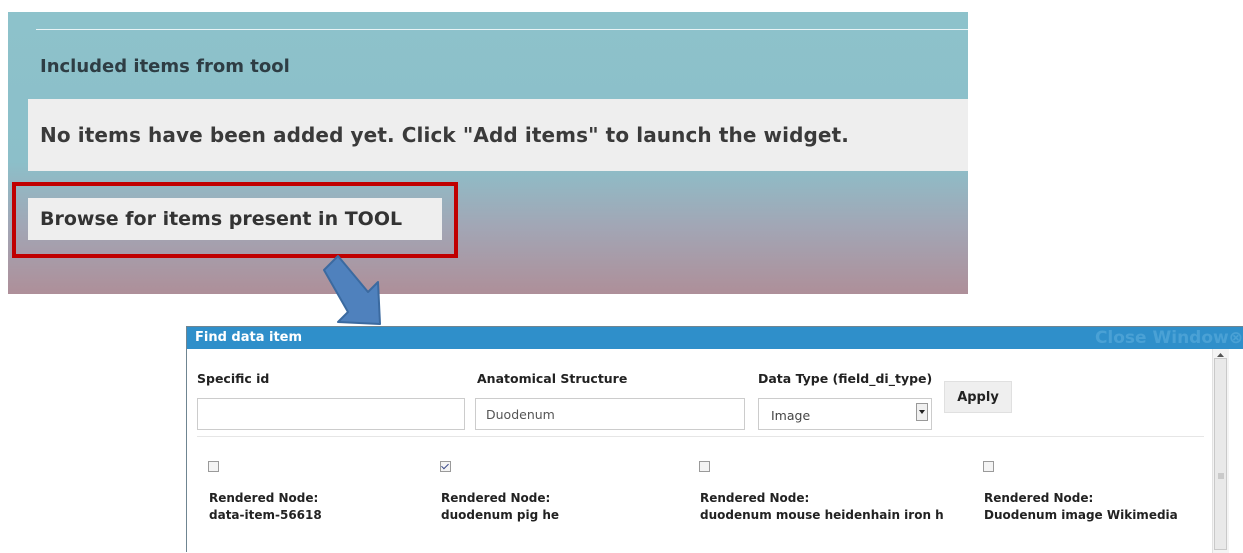  Describe the element at coordinates (978, 397) in the screenshot. I see `apply-button: Apply` at that location.